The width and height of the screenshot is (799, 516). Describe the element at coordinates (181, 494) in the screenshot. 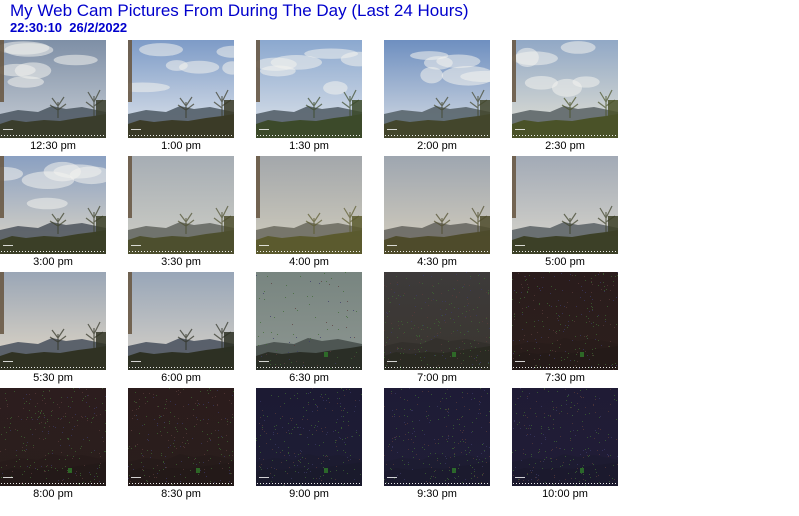

I see `webcam-picture-time: 8:30 pm` at that location.